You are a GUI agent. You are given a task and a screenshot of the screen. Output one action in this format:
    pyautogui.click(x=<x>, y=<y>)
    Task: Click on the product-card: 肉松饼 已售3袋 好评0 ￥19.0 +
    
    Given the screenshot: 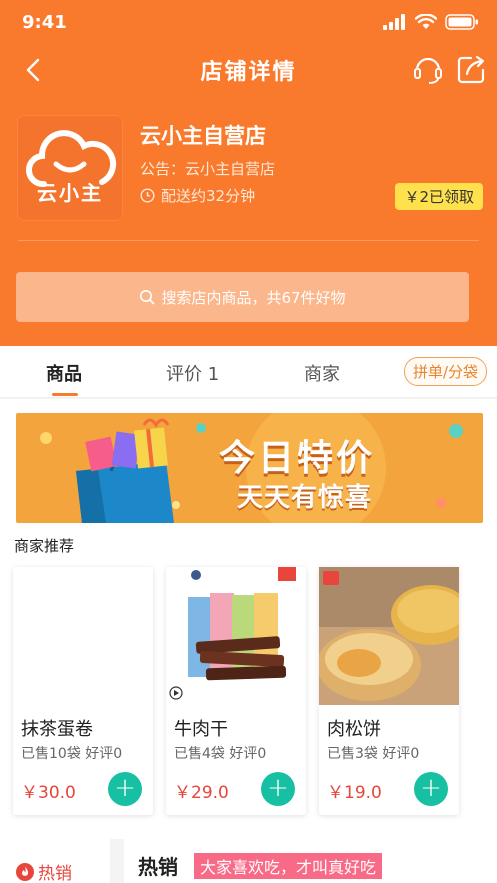 What is the action you would take?
    pyautogui.click(x=389, y=691)
    